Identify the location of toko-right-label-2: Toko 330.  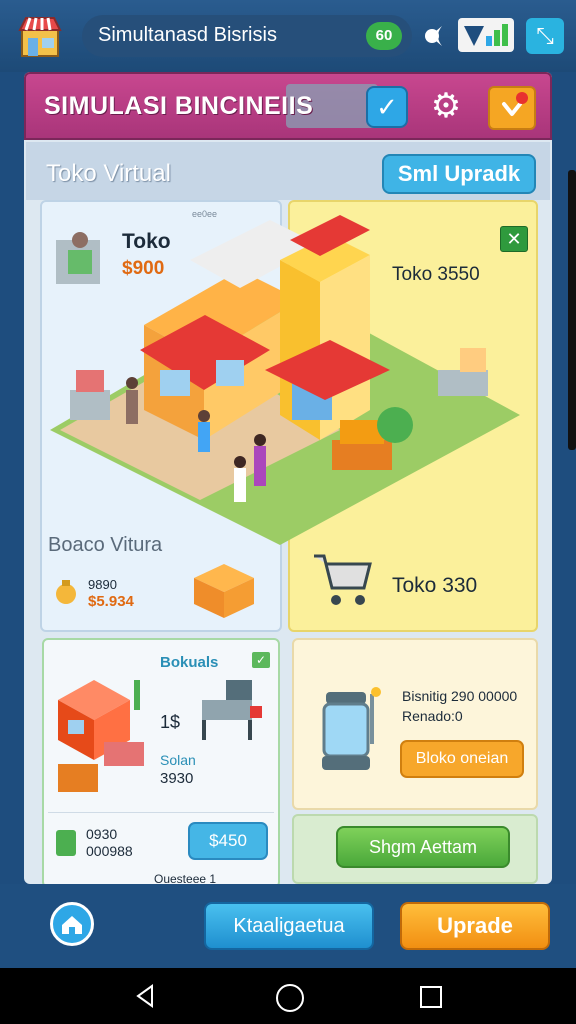
(435, 585).